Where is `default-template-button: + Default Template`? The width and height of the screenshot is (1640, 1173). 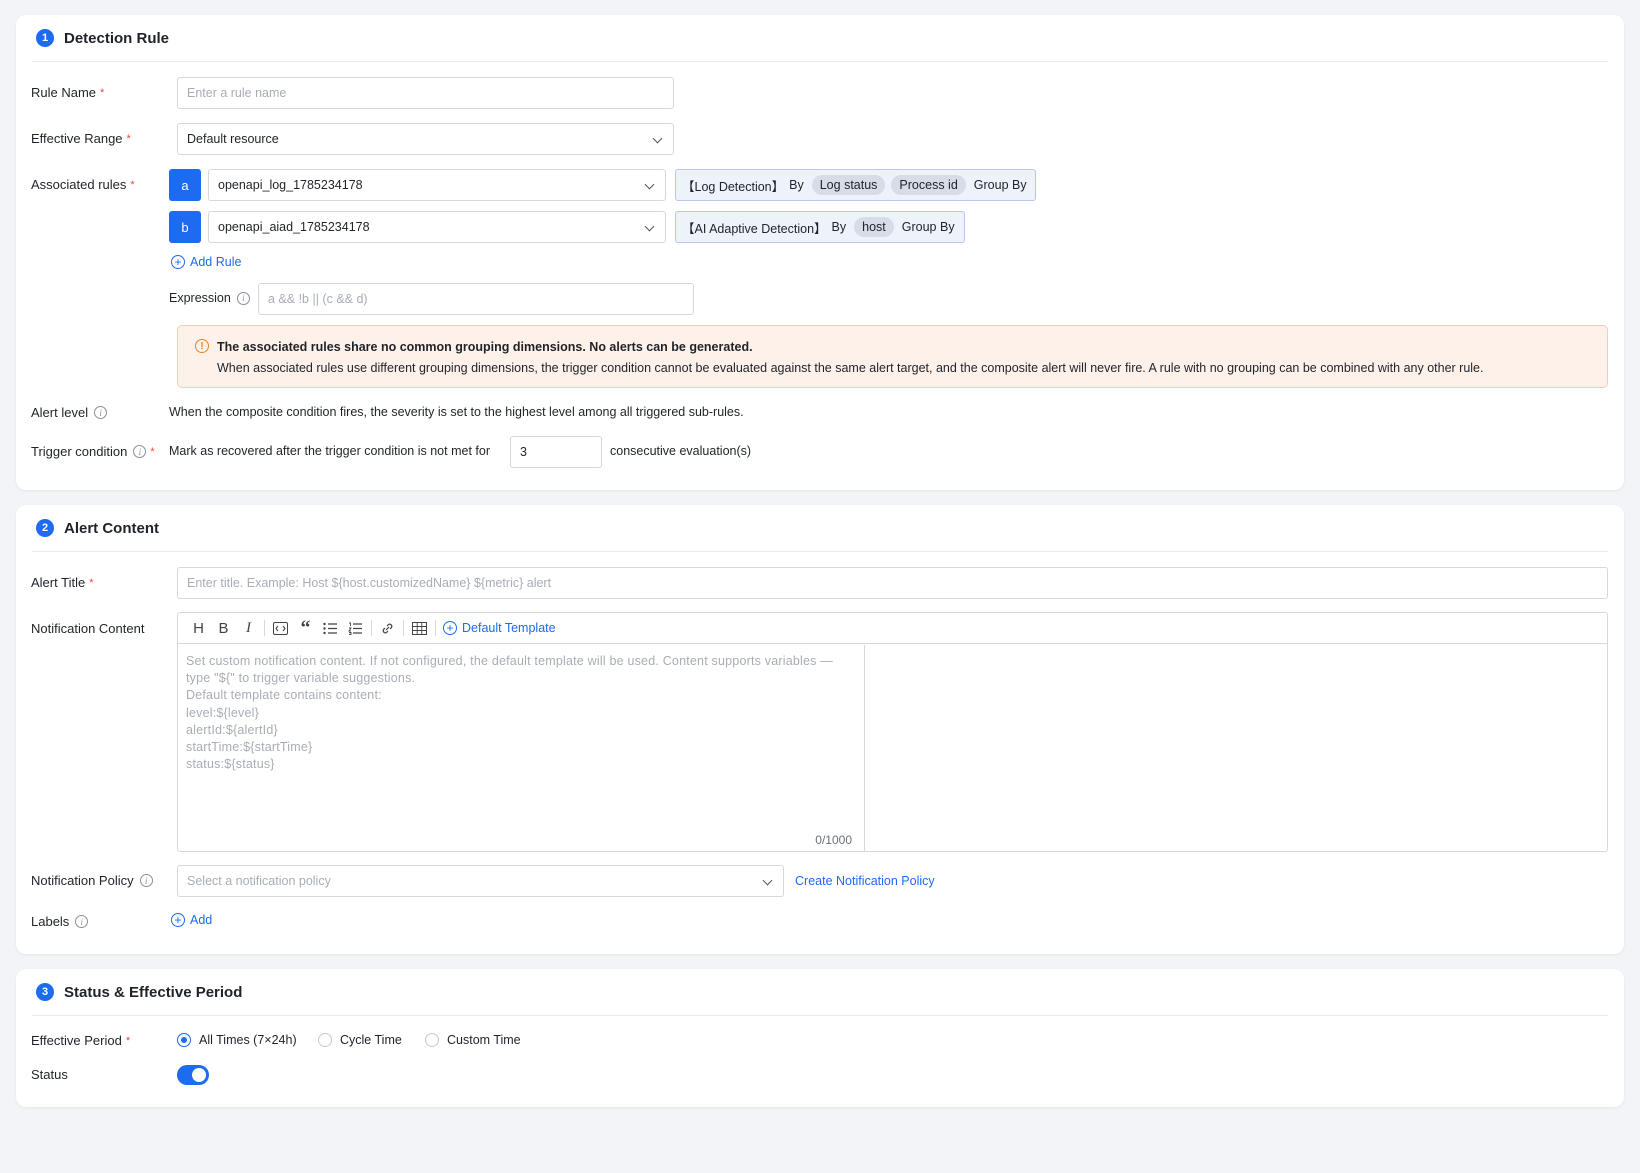 default-template-button: + Default Template is located at coordinates (499, 628).